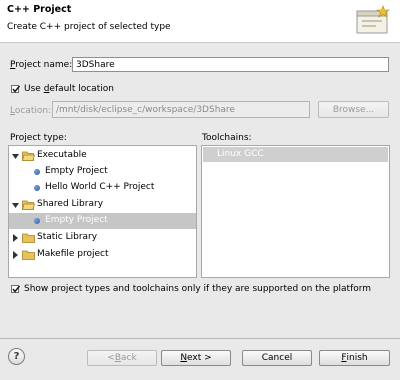 The image size is (400, 380). Describe the element at coordinates (69, 89) in the screenshot. I see `use-default-location-label: Use default location` at that location.